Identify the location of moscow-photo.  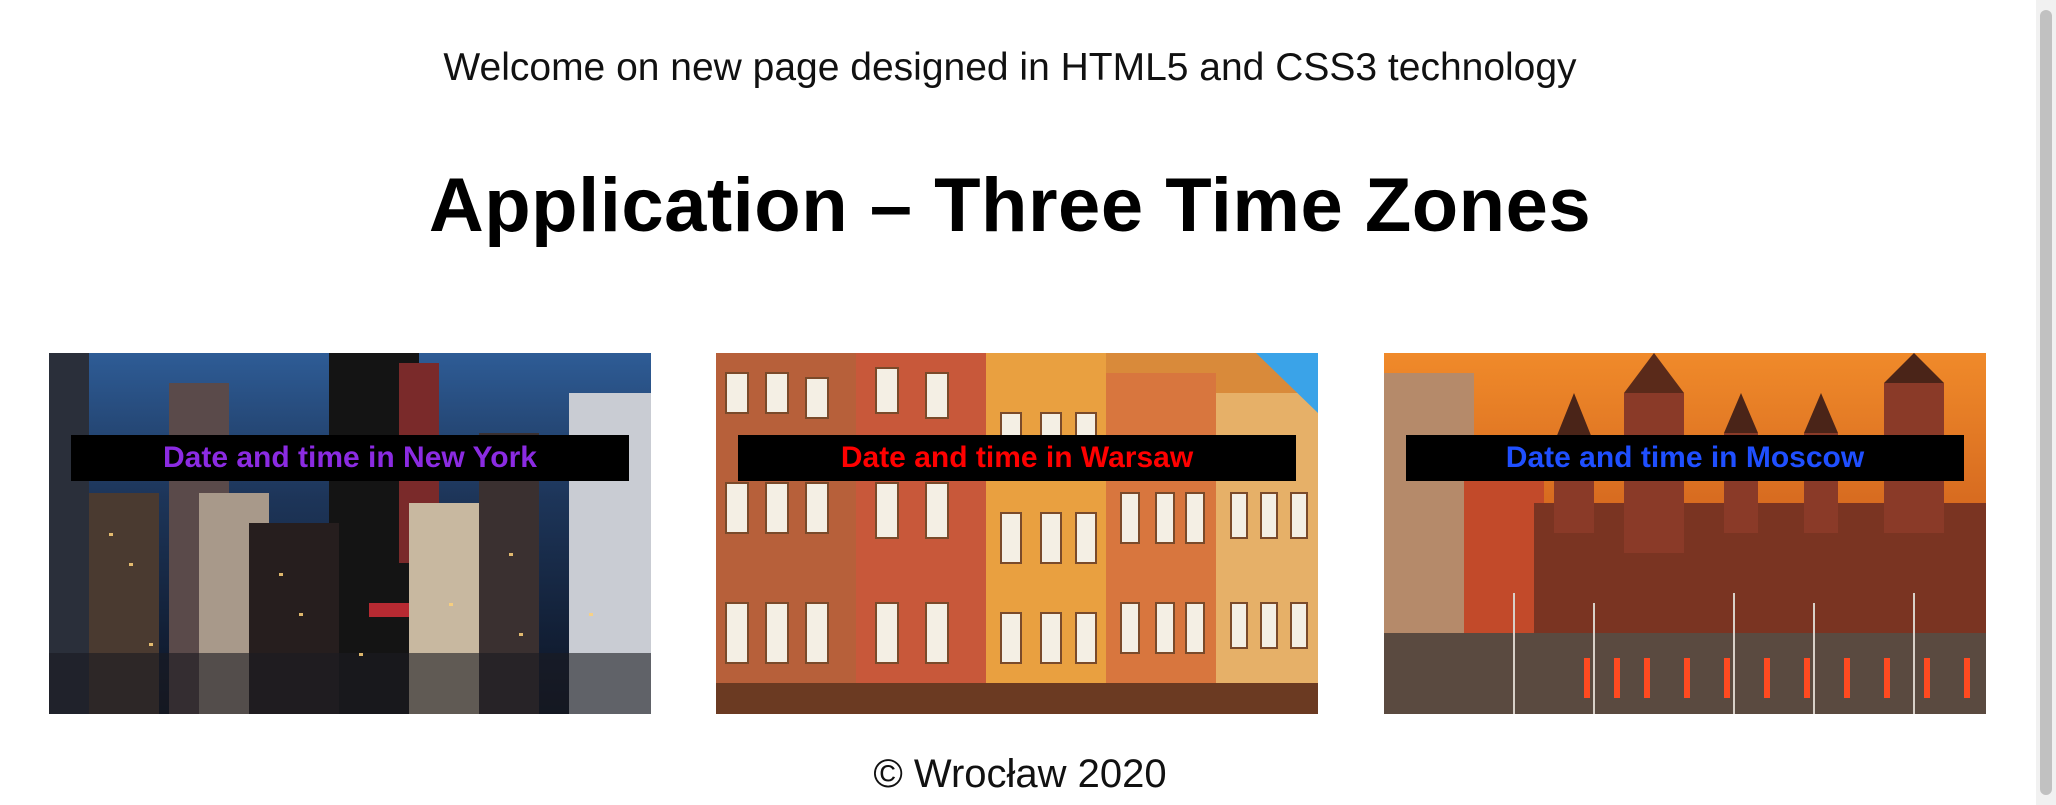
(1685, 533).